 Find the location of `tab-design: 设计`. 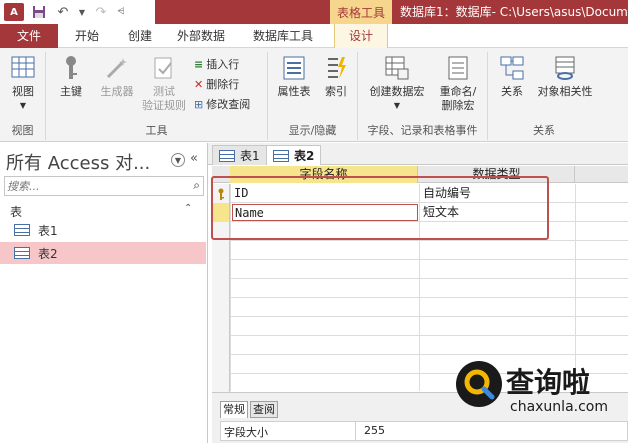

tab-design: 设计 is located at coordinates (361, 36).